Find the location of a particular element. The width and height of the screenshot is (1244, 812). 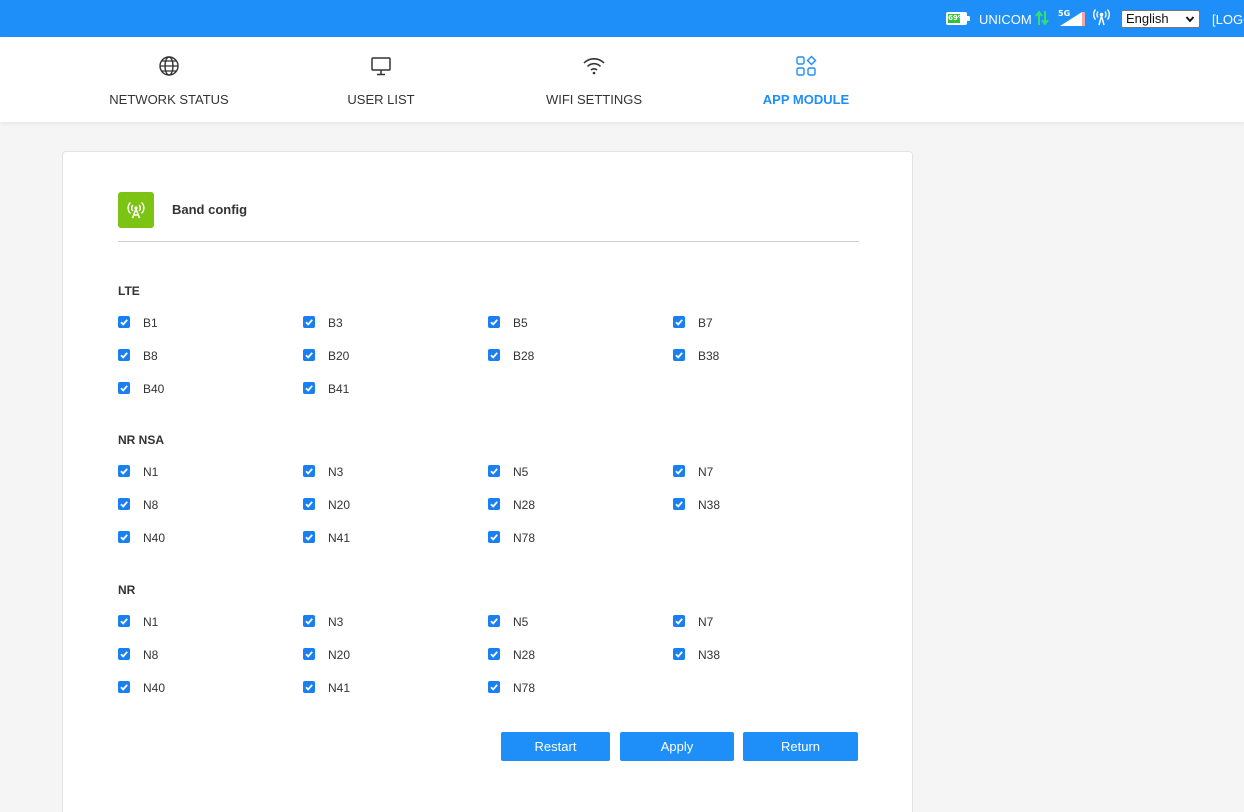

band-checkbox-lte-b20: B20 is located at coordinates (343, 356).